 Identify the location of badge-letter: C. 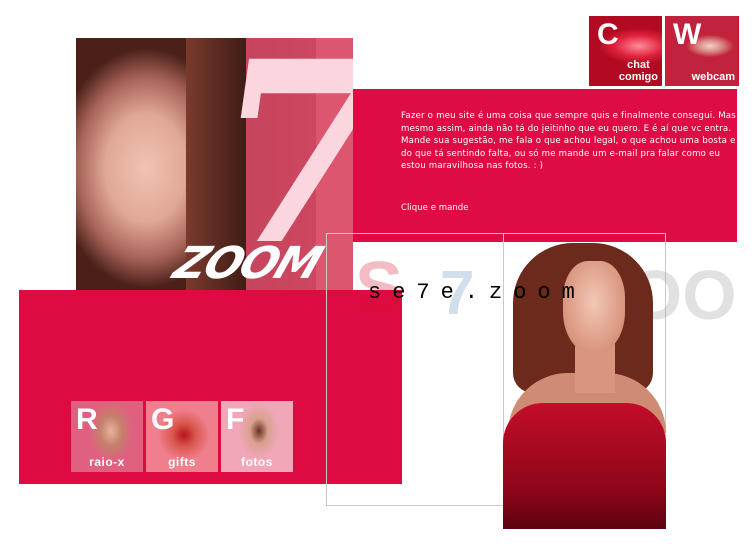
(608, 34).